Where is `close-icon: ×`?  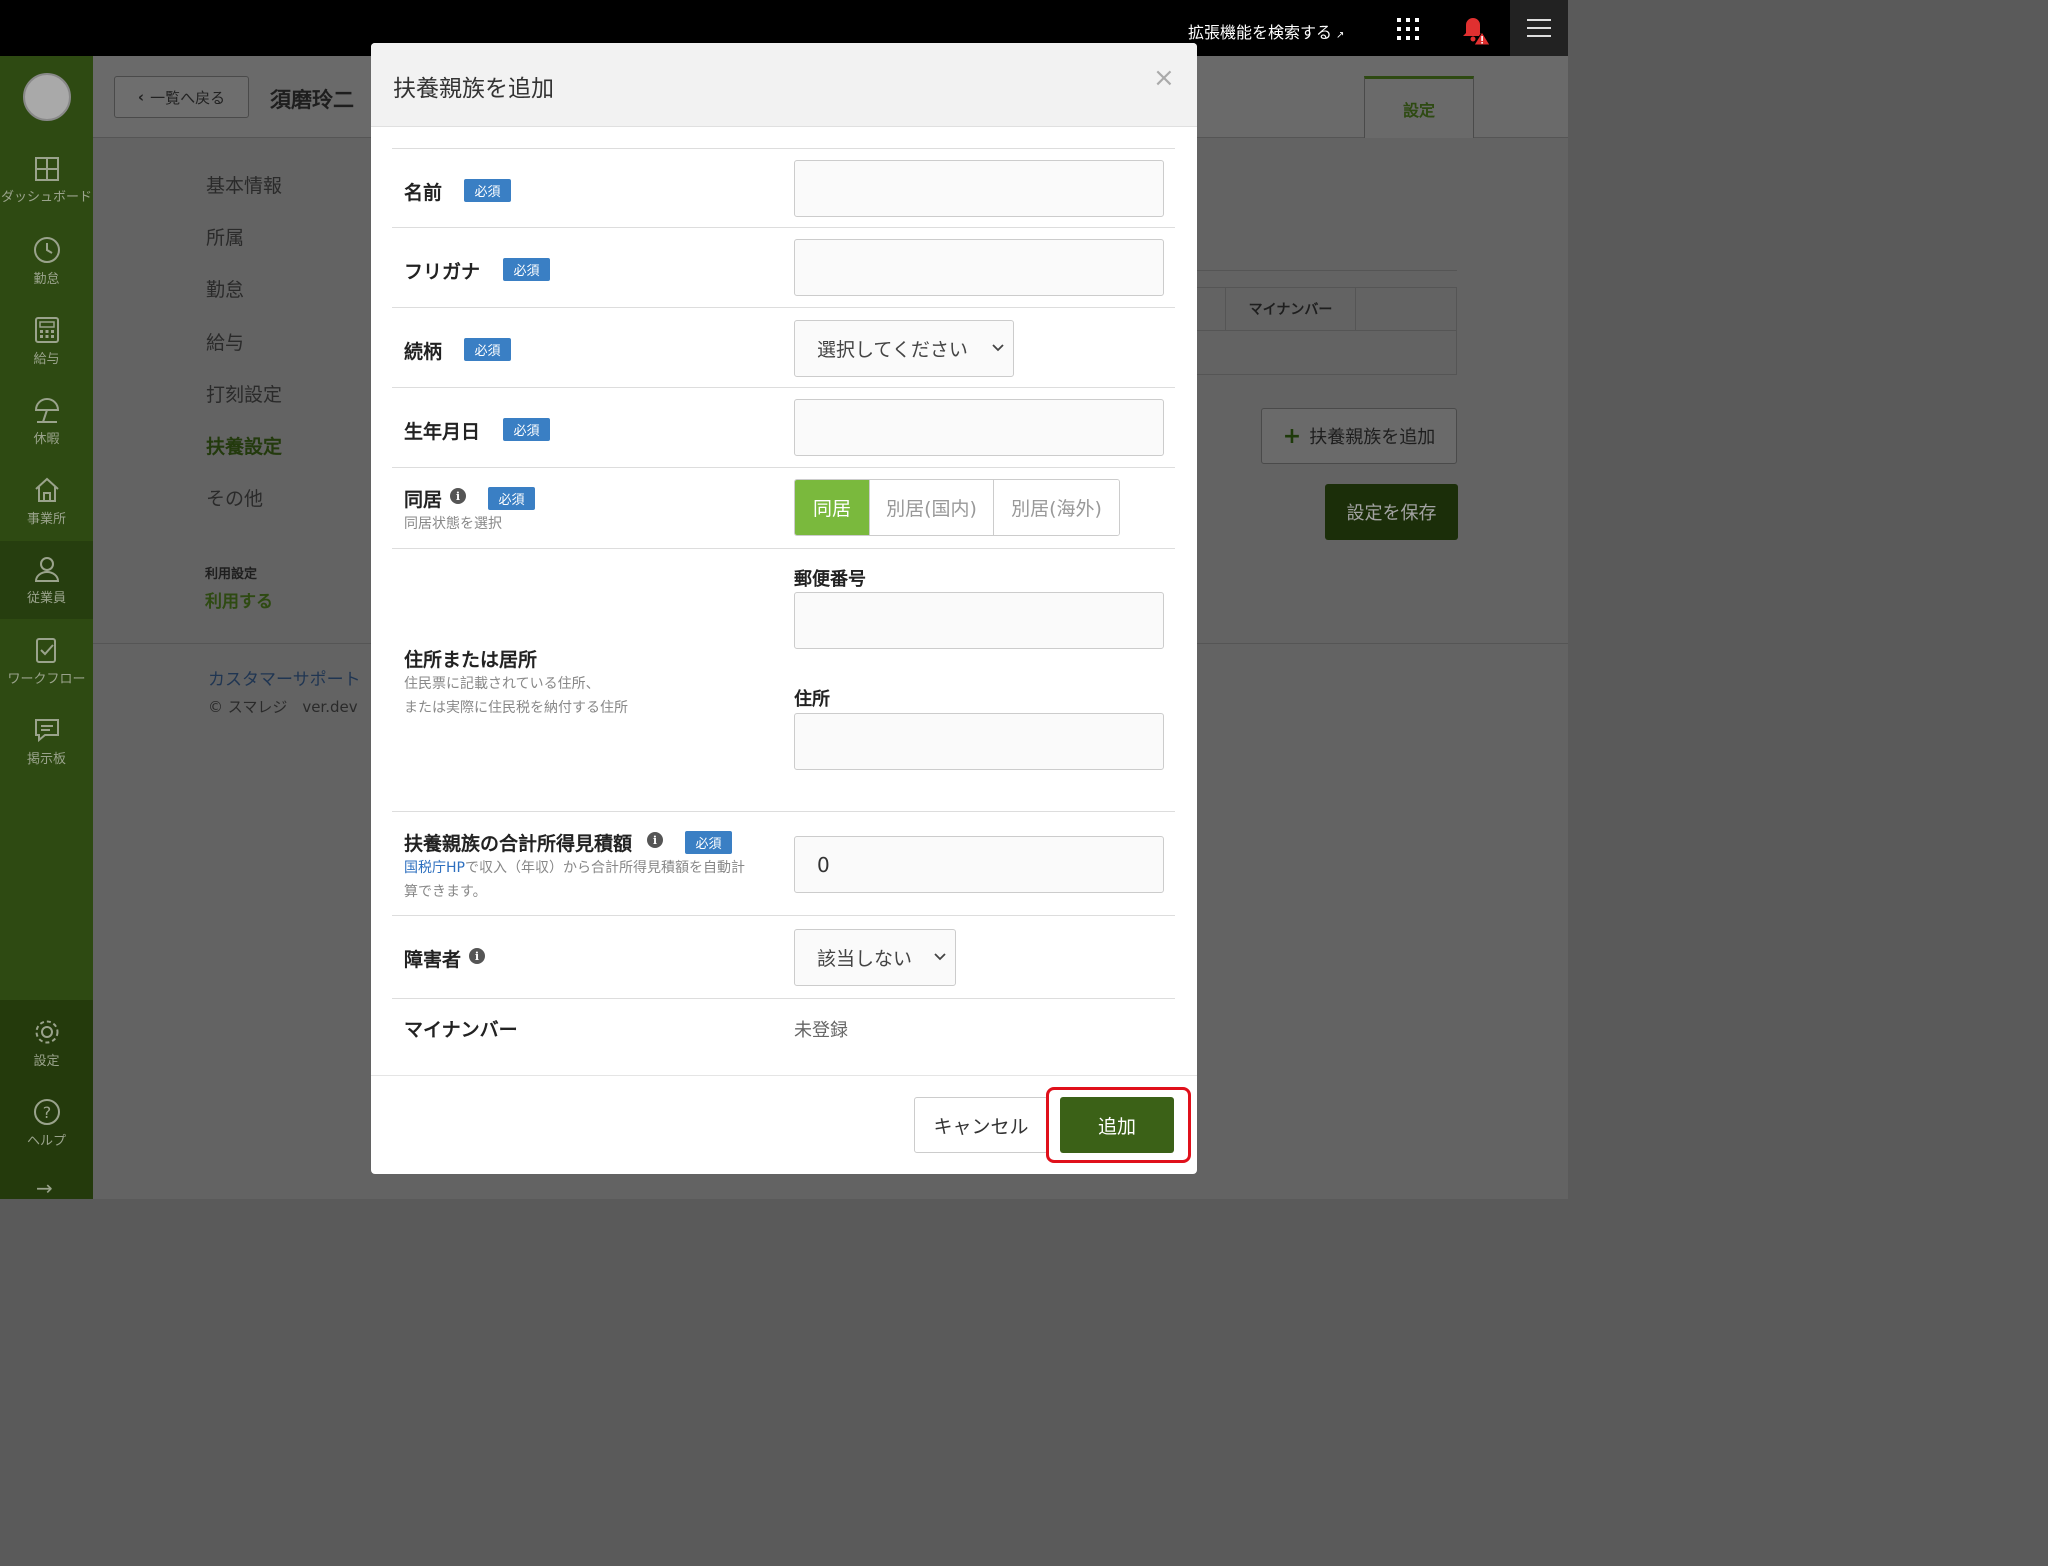
close-icon: × is located at coordinates (1164, 78).